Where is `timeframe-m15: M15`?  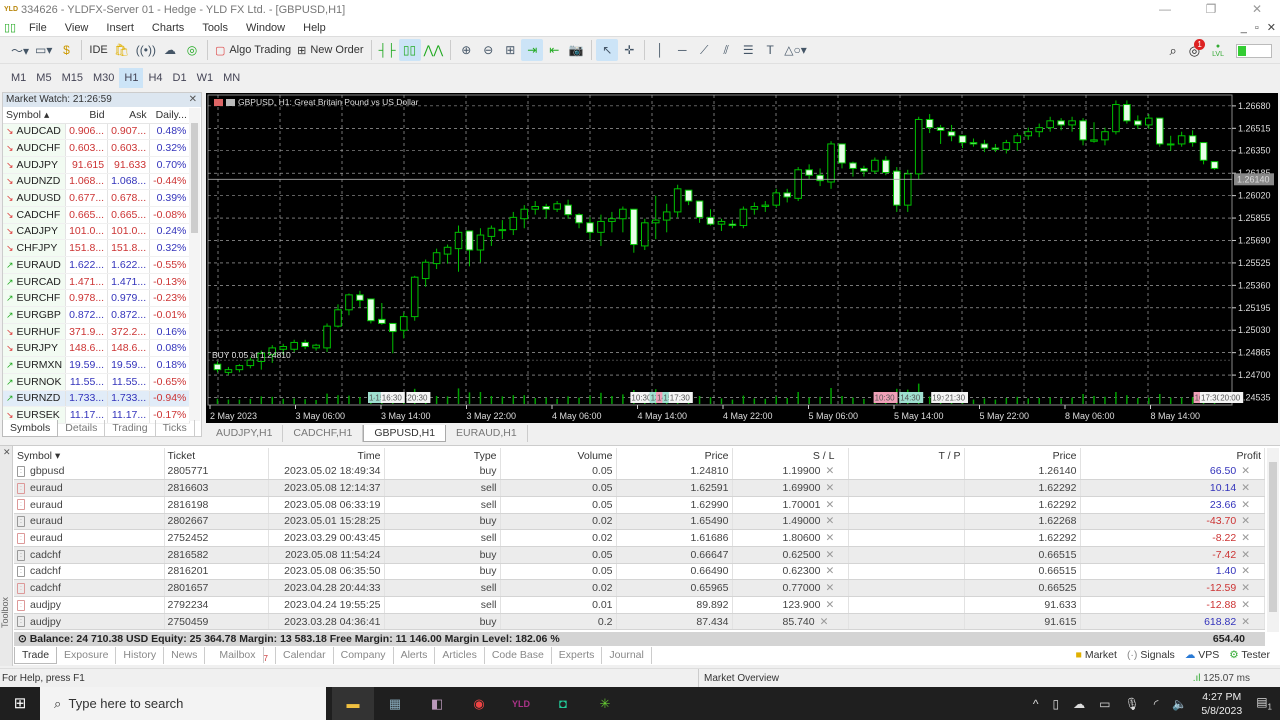
timeframe-m15: M15 is located at coordinates (72, 78).